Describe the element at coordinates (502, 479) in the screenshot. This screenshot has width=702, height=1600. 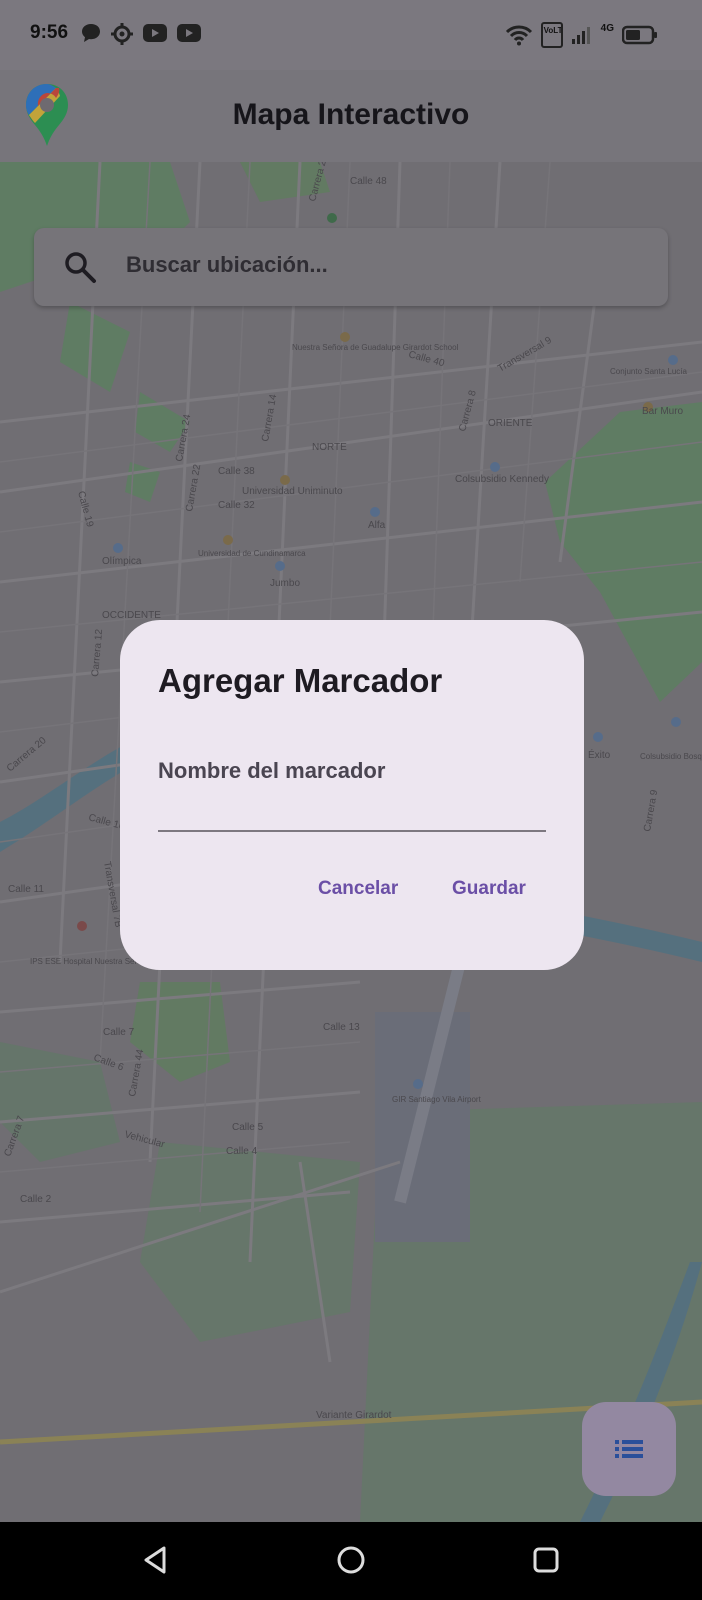
I see `map-label: Colsubsidio Kennedy` at that location.